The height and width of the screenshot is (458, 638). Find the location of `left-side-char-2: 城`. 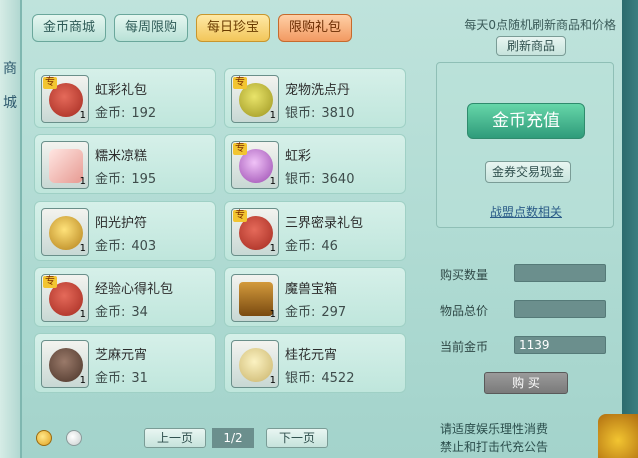

left-side-char-2: 城 is located at coordinates (10, 102).